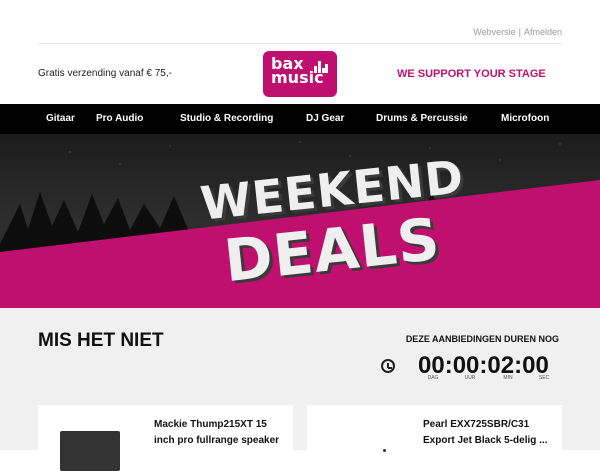 The height and width of the screenshot is (471, 600). What do you see at coordinates (60, 118) in the screenshot?
I see `nav-item-gitaar: Gitaar` at bounding box center [60, 118].